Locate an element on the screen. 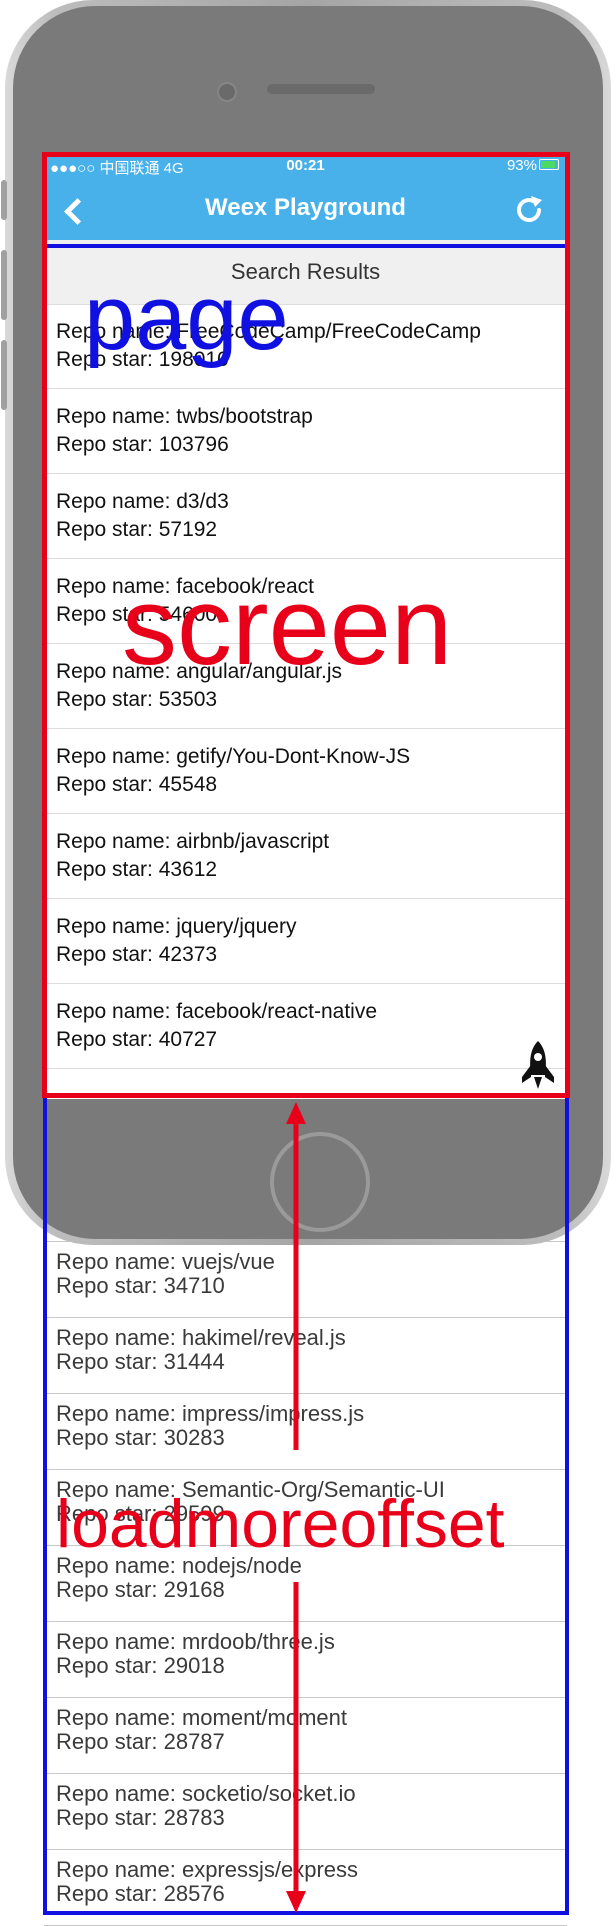  mute-switch is located at coordinates (4, 200).